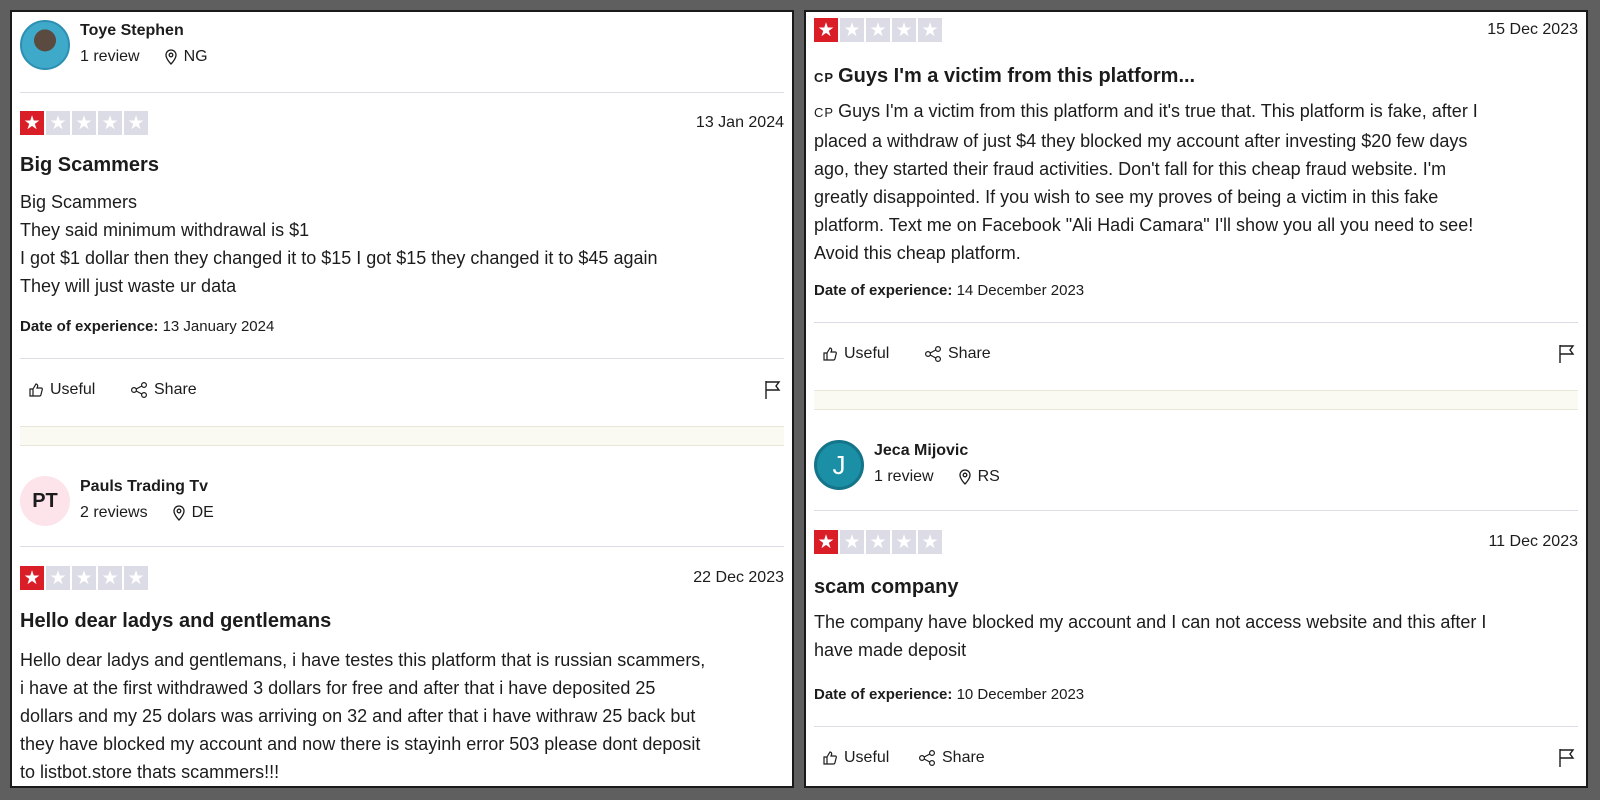 The height and width of the screenshot is (800, 1600). I want to click on reviewer-name: Toye Stephen, so click(132, 31).